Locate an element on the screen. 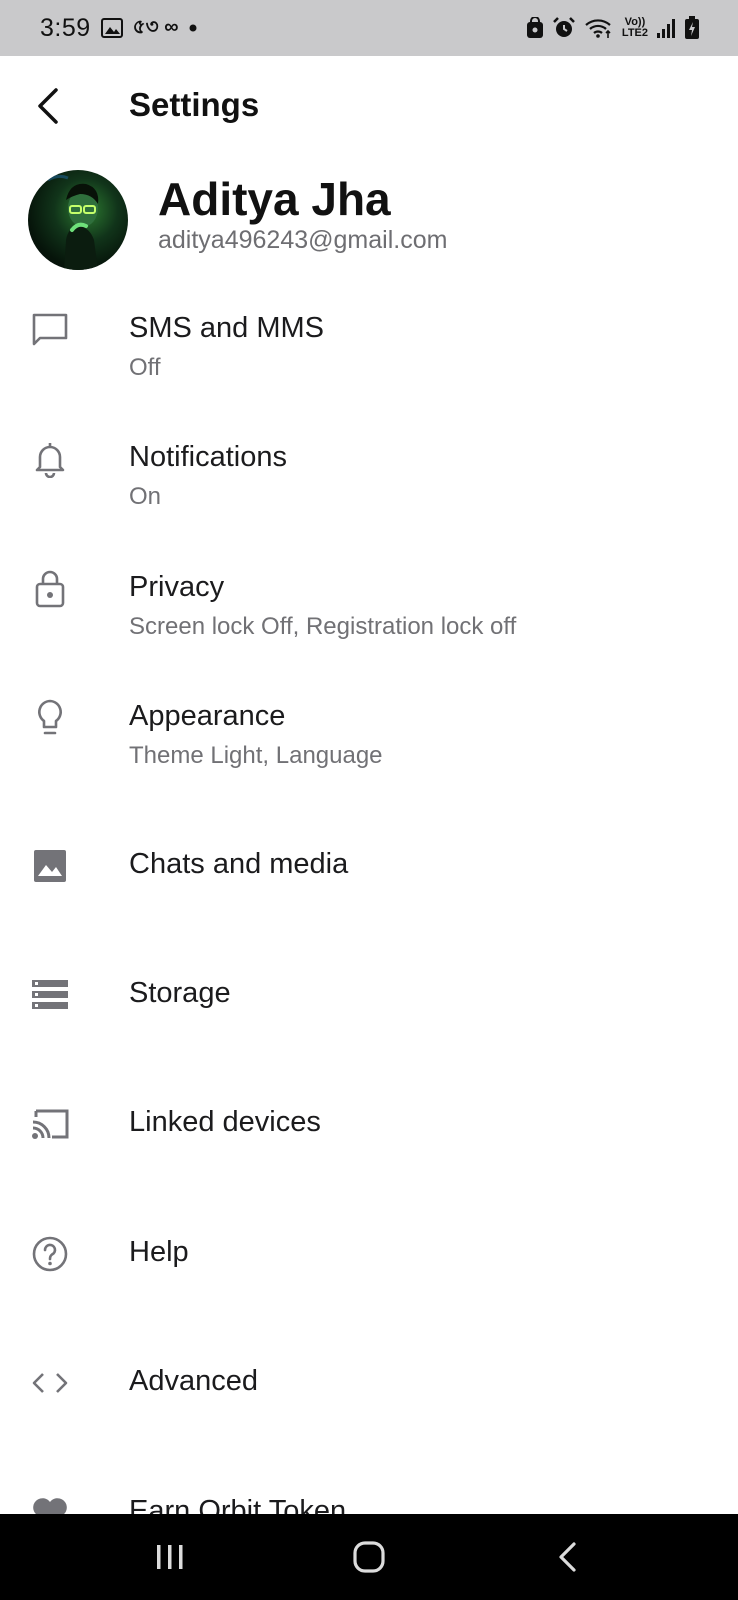  settings-item-subtitle: Screen lock Off, Registration lock off is located at coordinates (323, 626).